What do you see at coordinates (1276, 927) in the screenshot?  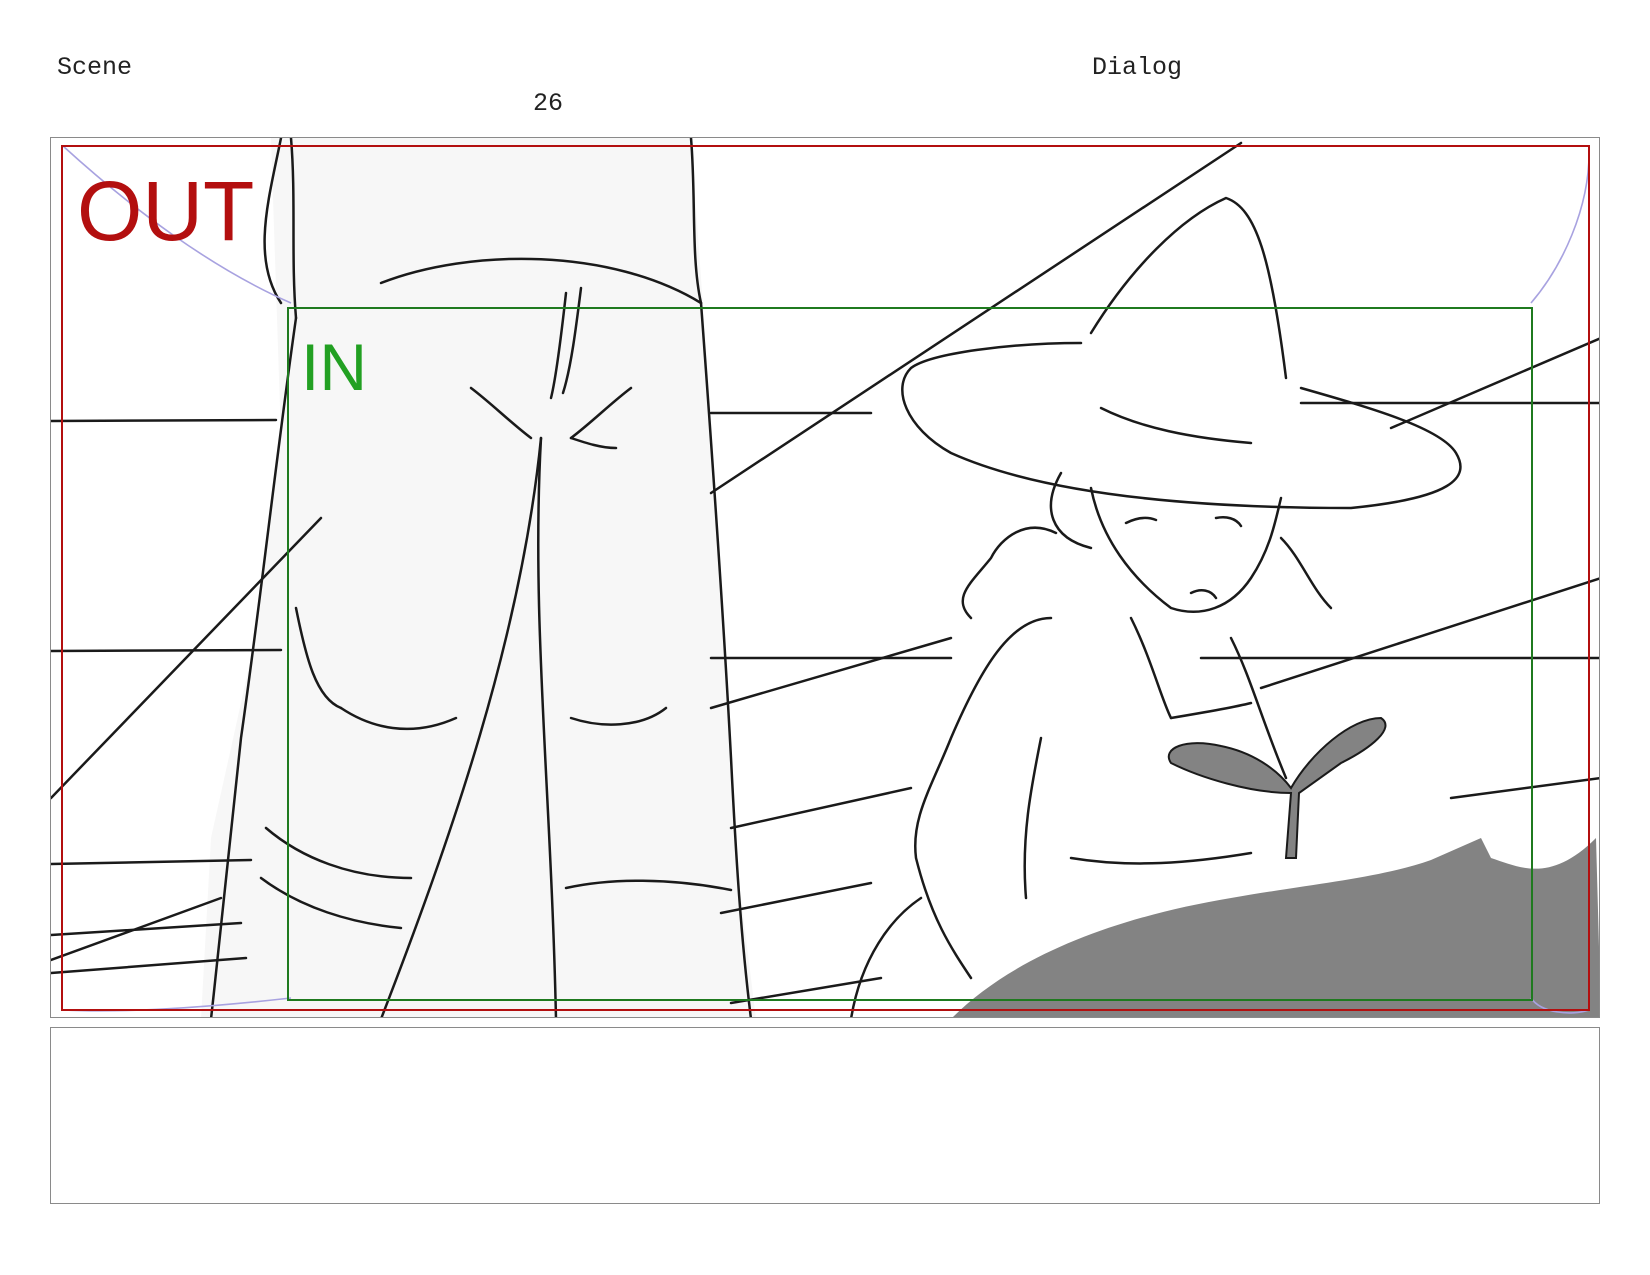 I see `shadow-blob` at bounding box center [1276, 927].